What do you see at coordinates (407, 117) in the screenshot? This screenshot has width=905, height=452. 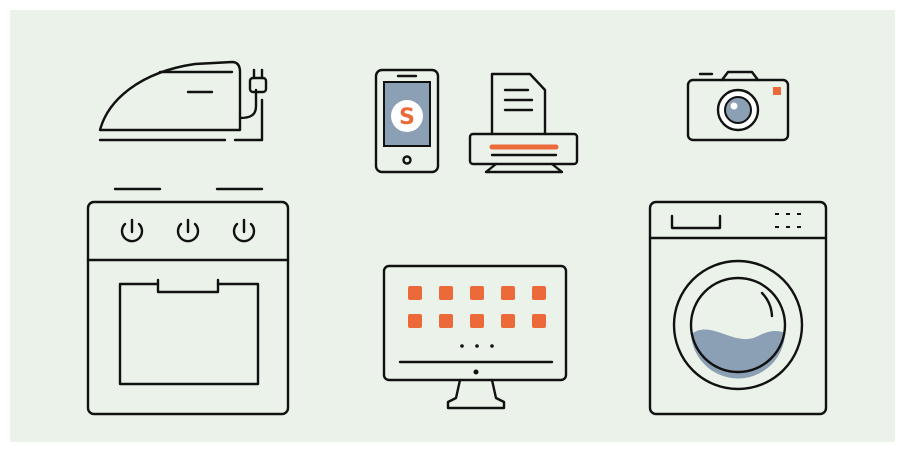 I see `smartphone-logo-letter: S` at bounding box center [407, 117].